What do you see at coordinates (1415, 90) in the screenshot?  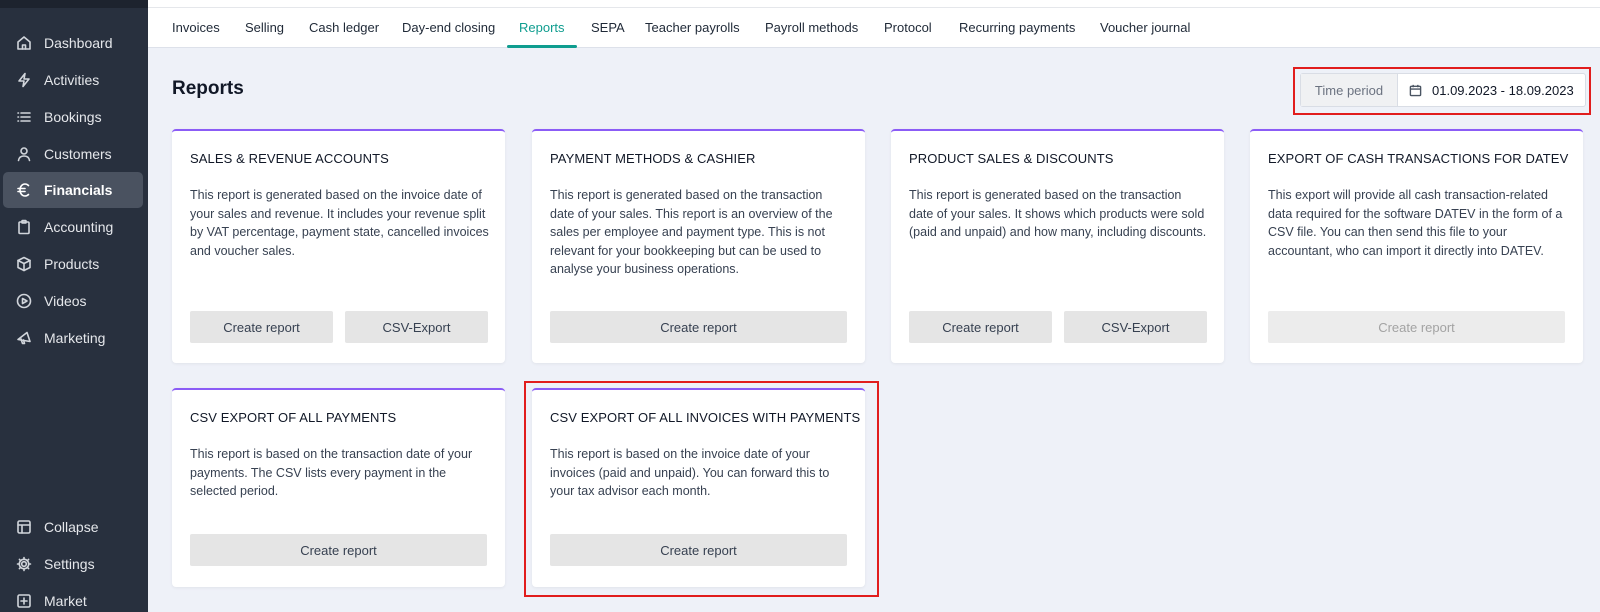 I see `calendar-icon` at bounding box center [1415, 90].